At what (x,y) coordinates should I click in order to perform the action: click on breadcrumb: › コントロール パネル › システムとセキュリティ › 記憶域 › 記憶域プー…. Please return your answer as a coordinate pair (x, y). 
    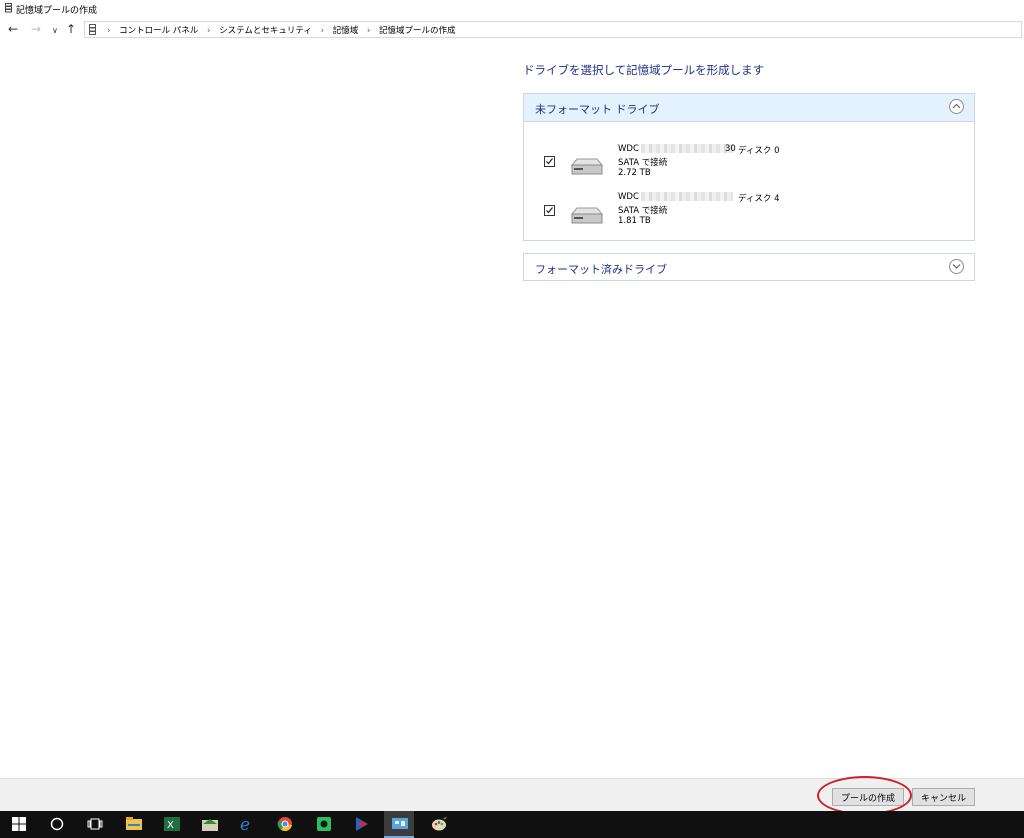
    Looking at the image, I should click on (278, 30).